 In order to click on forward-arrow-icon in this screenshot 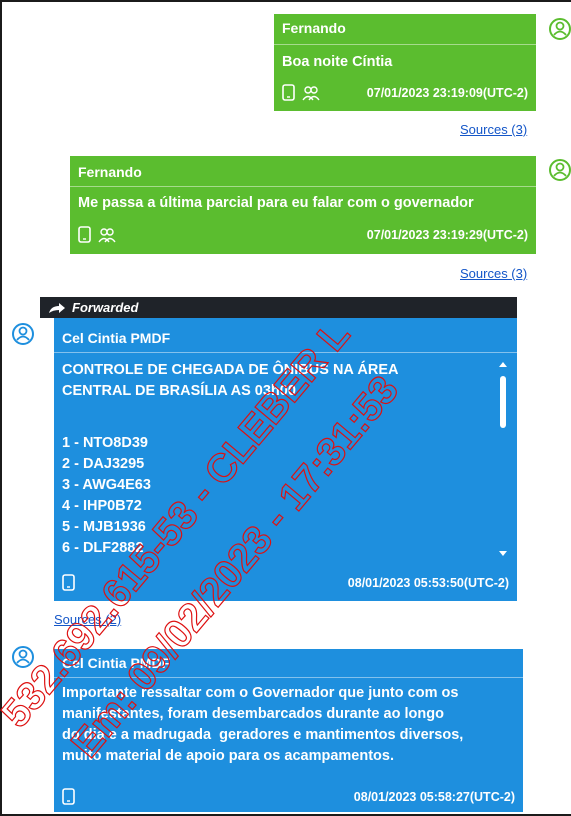, I will do `click(57, 307)`.